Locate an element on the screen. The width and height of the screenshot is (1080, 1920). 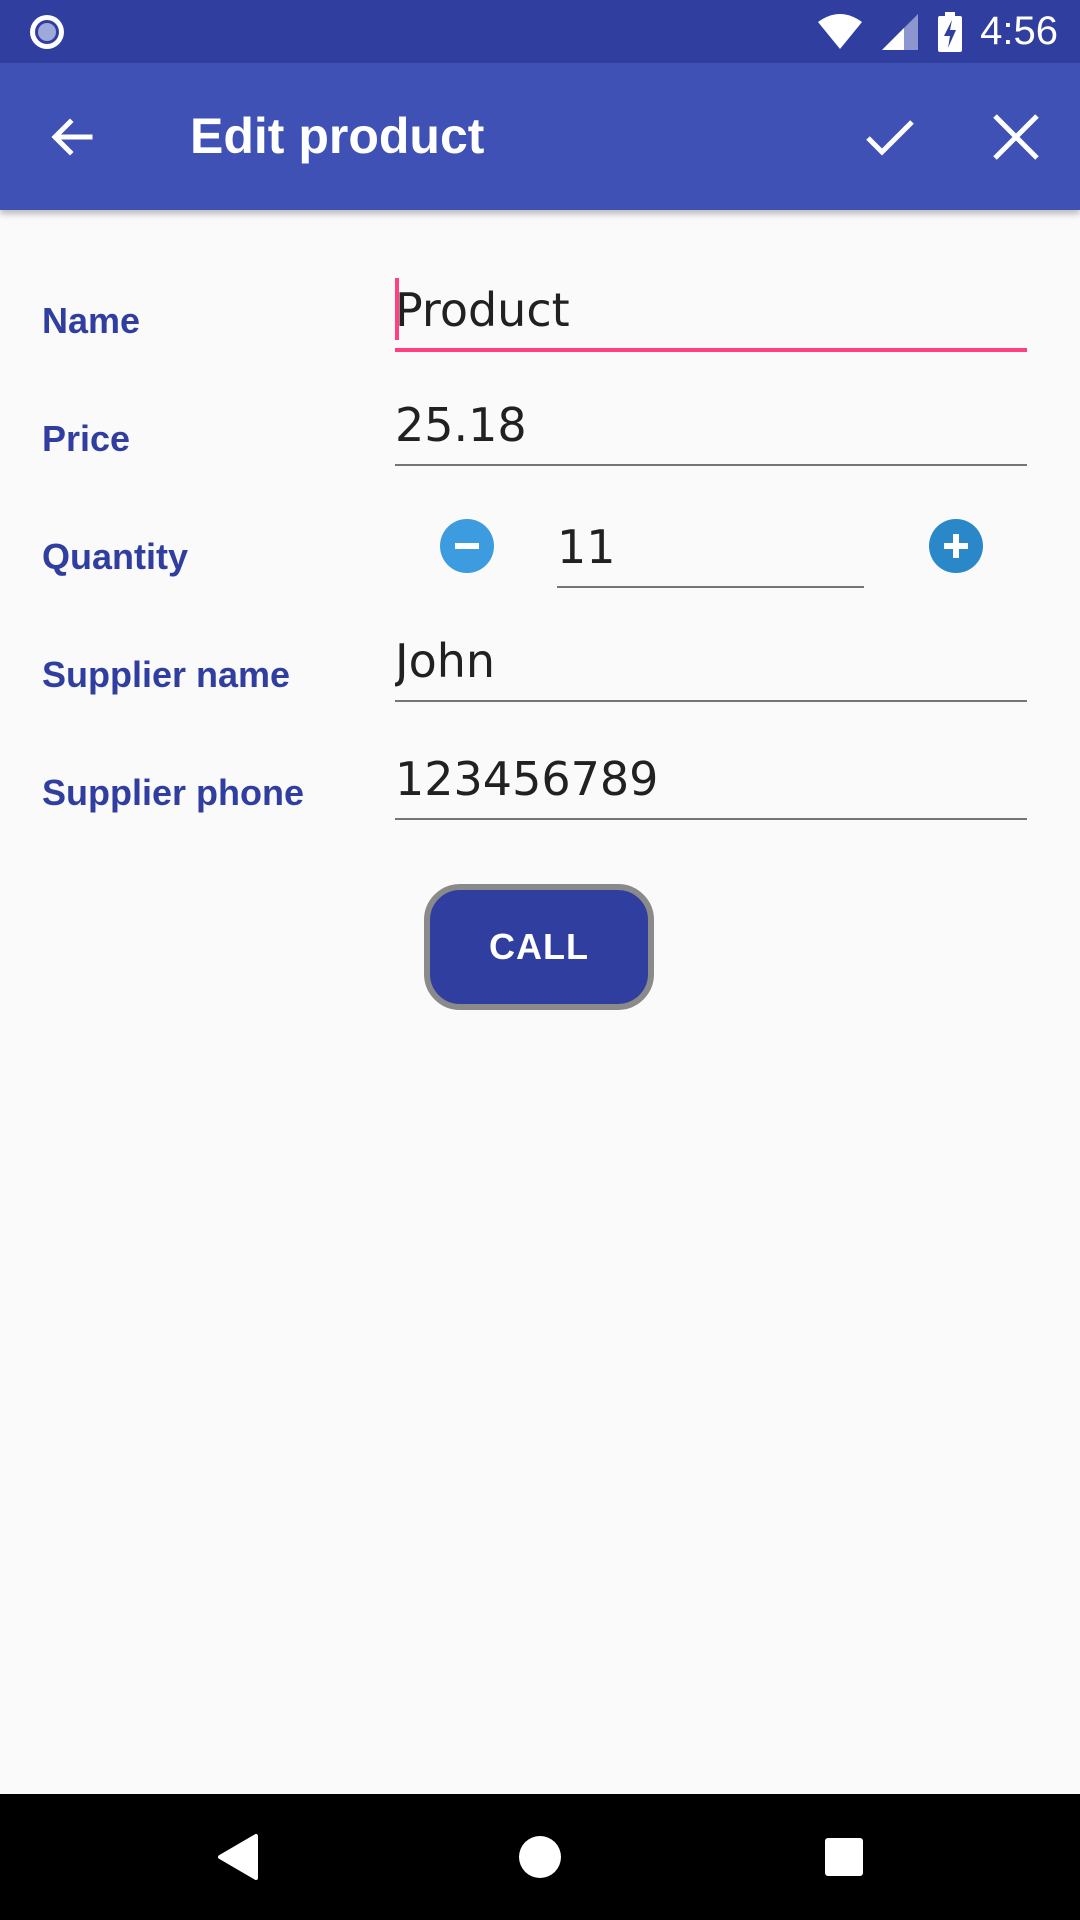
nav-recents-button is located at coordinates (844, 1857).